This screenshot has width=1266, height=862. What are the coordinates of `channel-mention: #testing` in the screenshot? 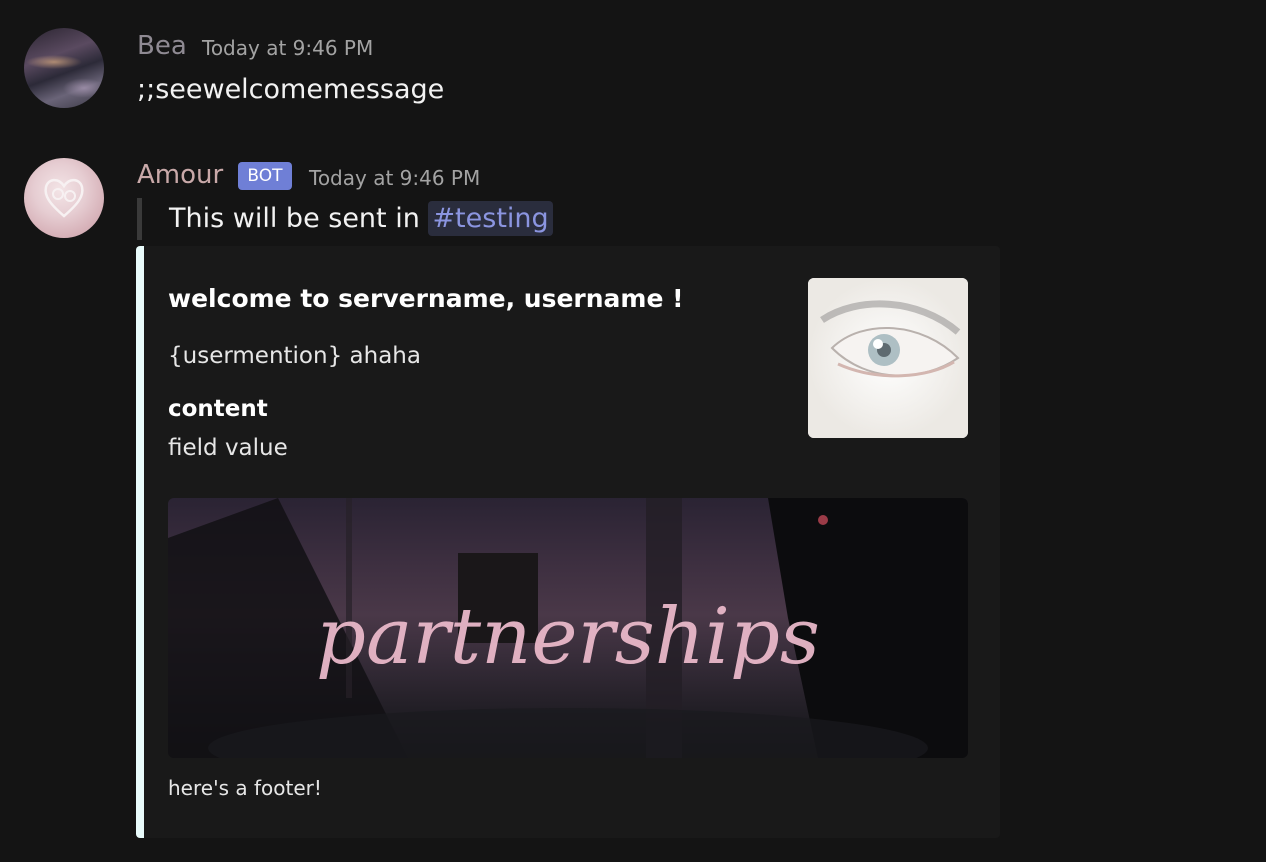 It's located at (490, 218).